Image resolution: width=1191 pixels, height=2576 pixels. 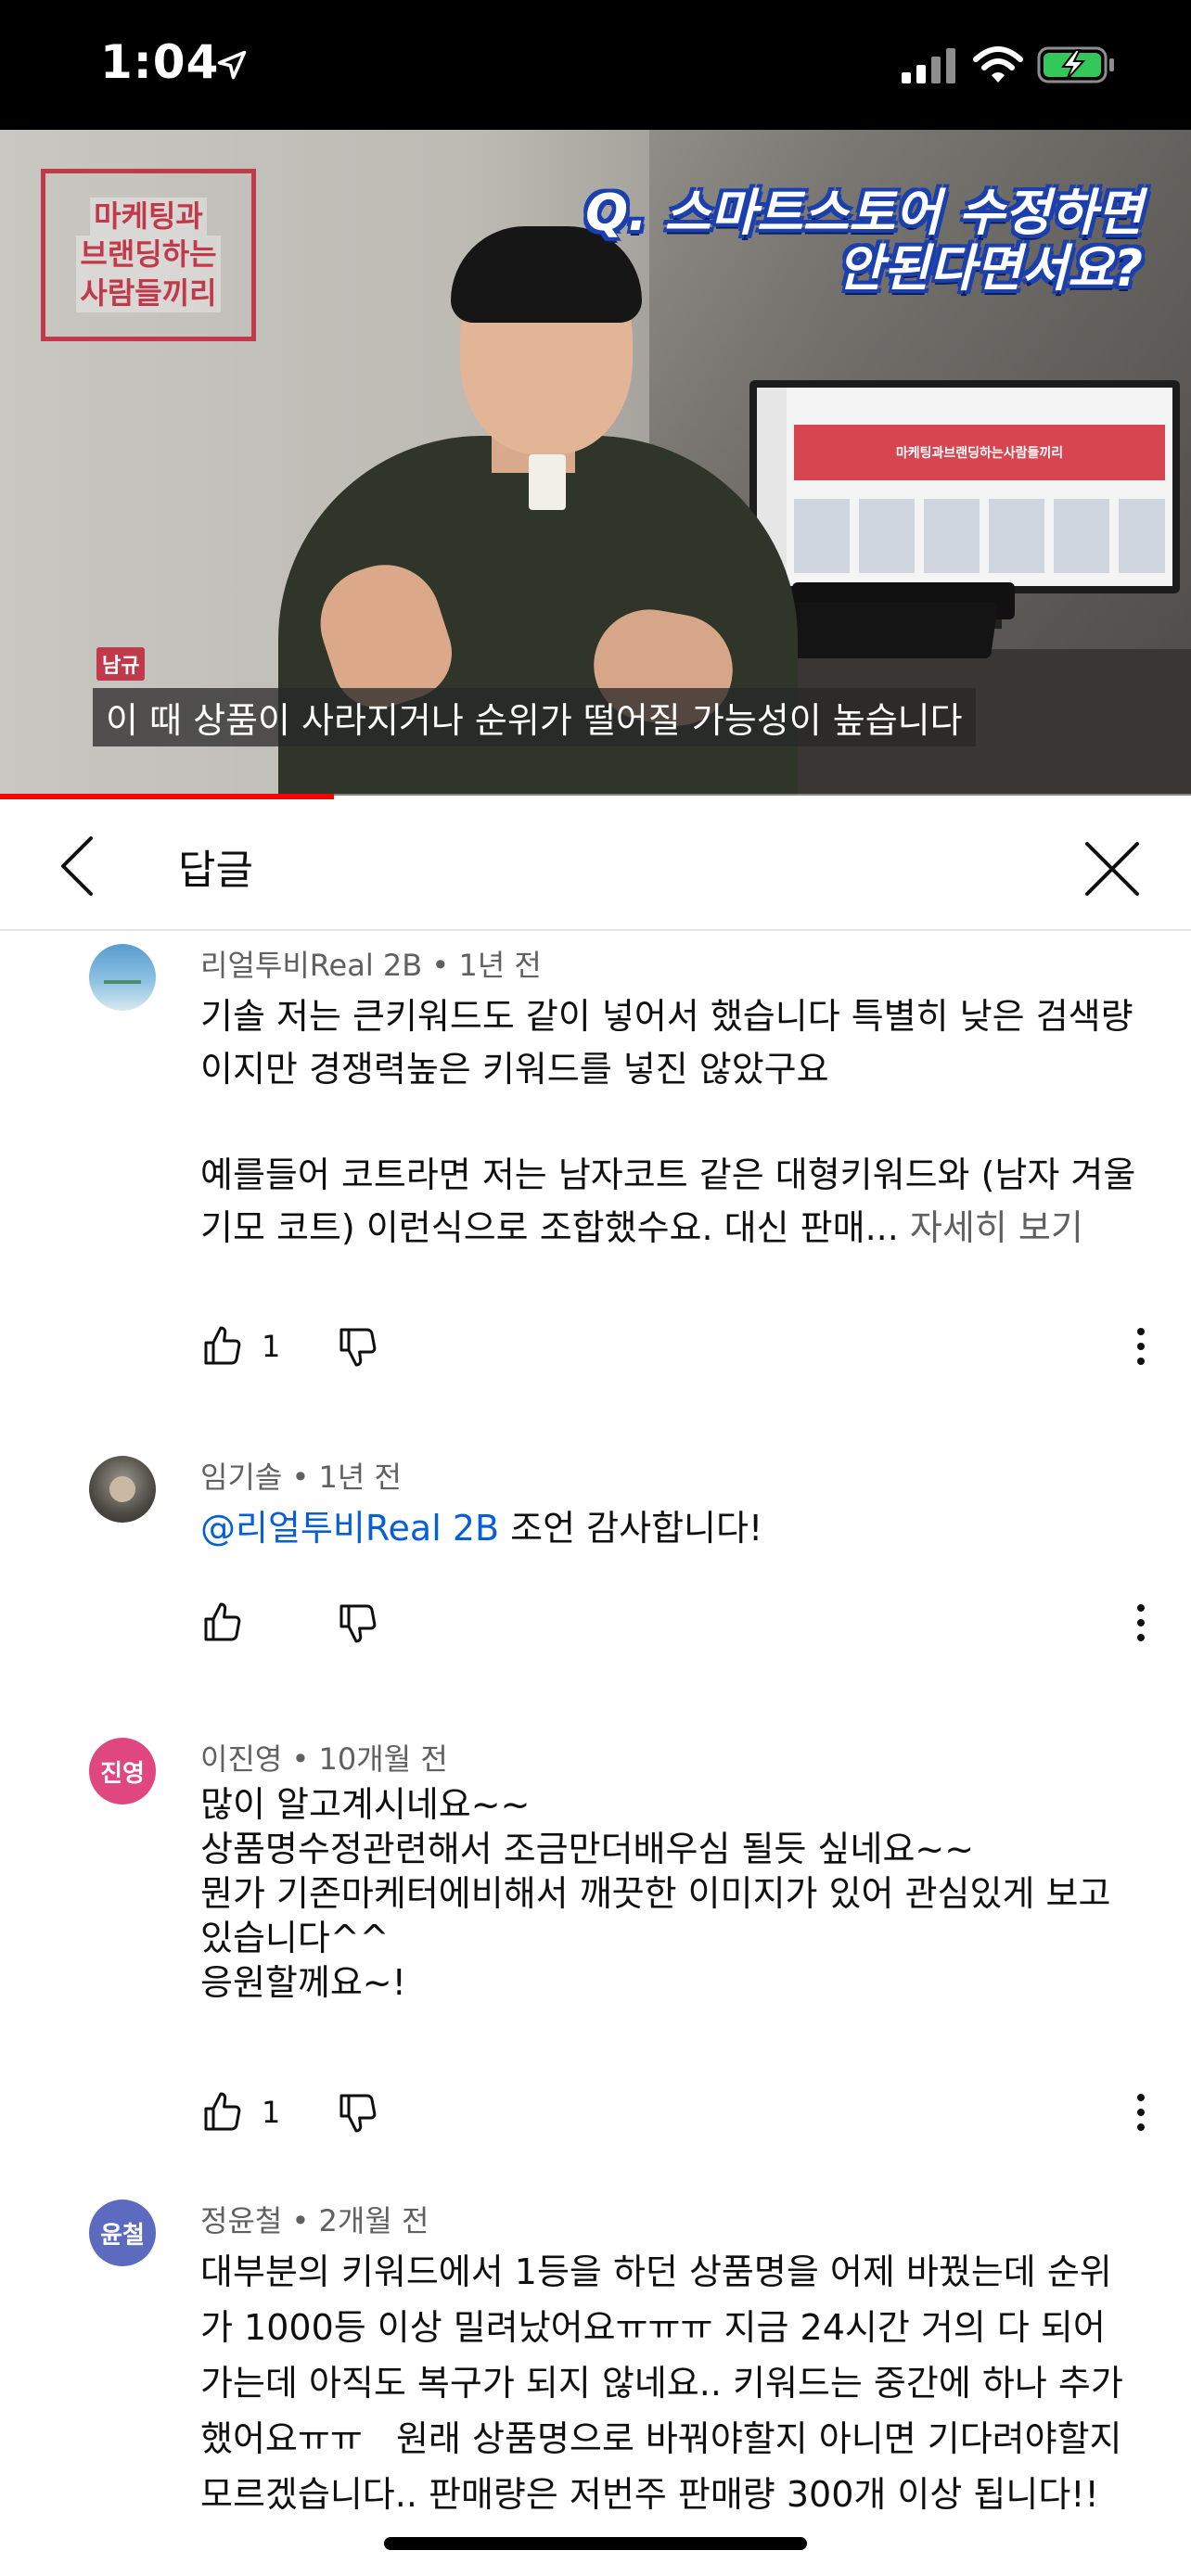 I want to click on battery-charging-icon, so click(x=1075, y=64).